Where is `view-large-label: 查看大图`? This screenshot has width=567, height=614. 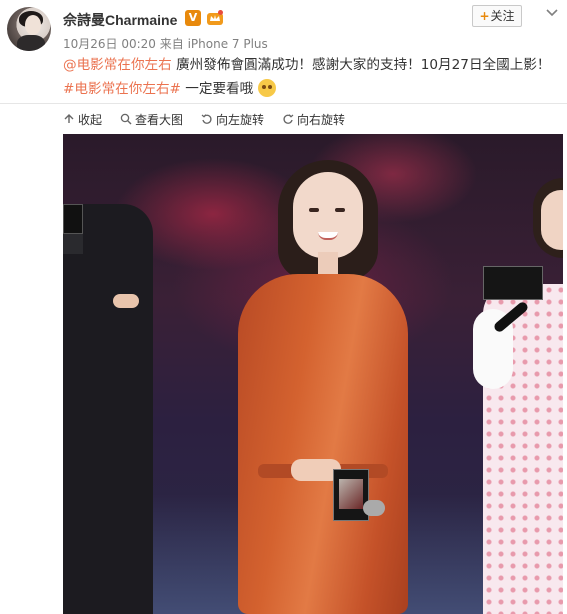
view-large-label: 查看大图 is located at coordinates (159, 119).